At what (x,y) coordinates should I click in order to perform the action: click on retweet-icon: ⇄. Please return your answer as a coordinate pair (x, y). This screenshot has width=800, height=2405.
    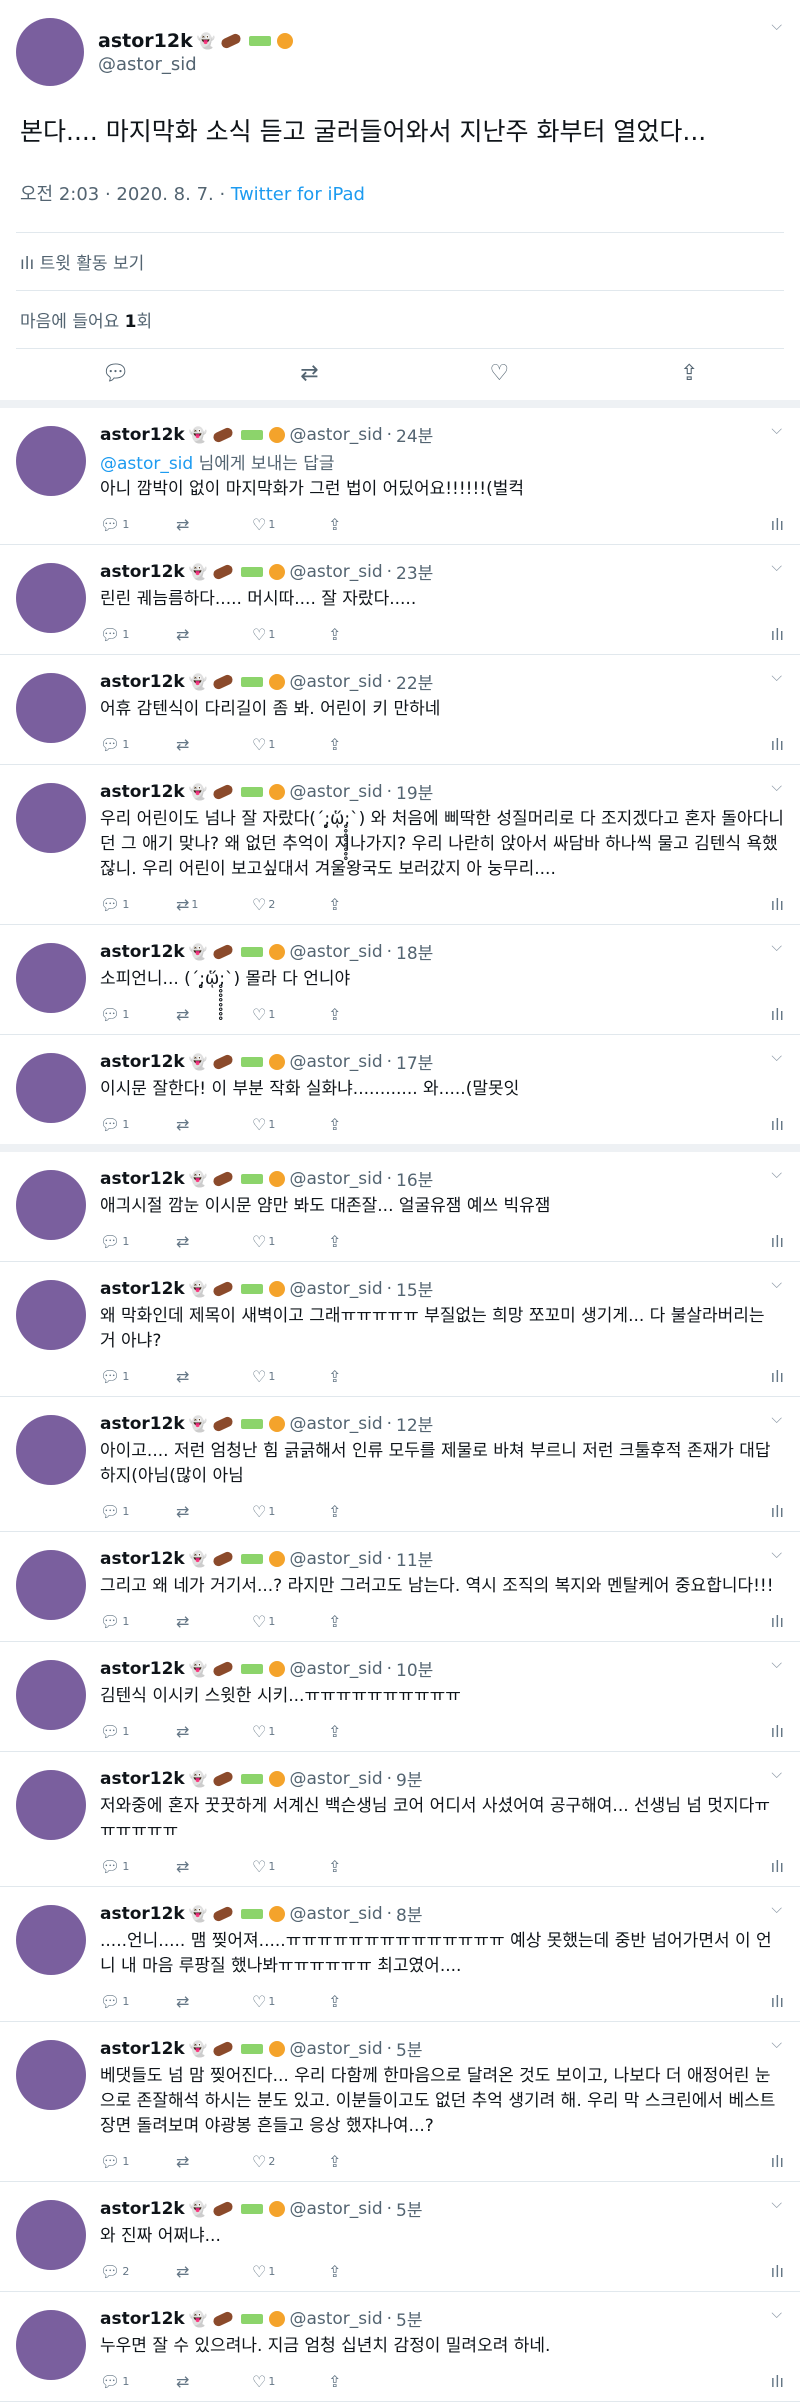
    Looking at the image, I should click on (309, 373).